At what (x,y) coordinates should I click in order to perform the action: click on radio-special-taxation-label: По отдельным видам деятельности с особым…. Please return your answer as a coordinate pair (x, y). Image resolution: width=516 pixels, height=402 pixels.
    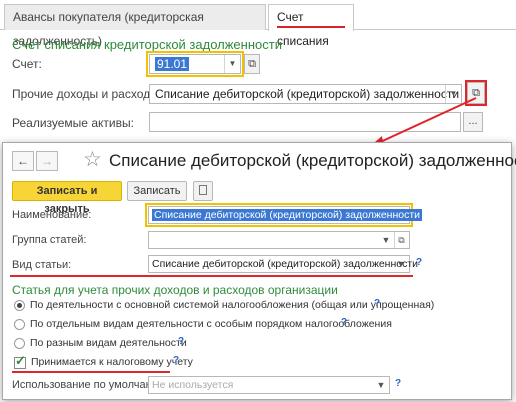
    Looking at the image, I should click on (211, 324).